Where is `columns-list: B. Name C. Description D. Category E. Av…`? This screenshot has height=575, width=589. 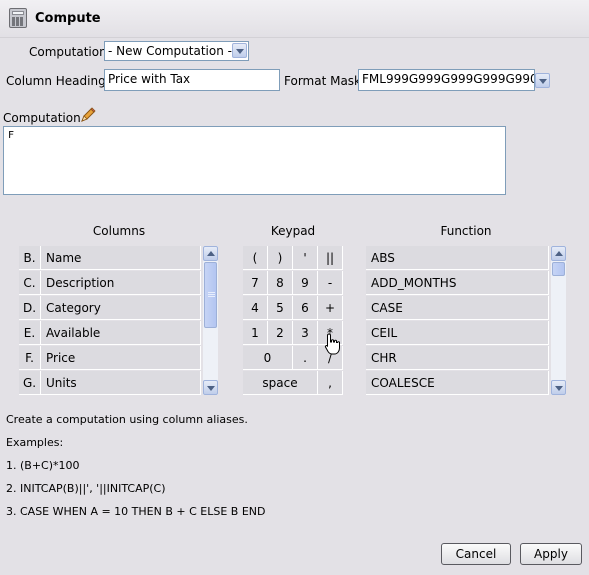
columns-list: B. Name C. Description D. Category E. Av… is located at coordinates (119, 320).